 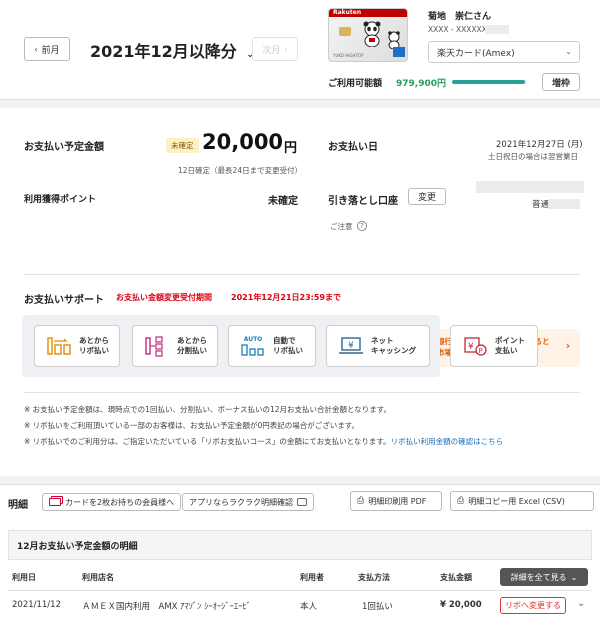 I want to click on header-date: 利用日, so click(x=24, y=577).